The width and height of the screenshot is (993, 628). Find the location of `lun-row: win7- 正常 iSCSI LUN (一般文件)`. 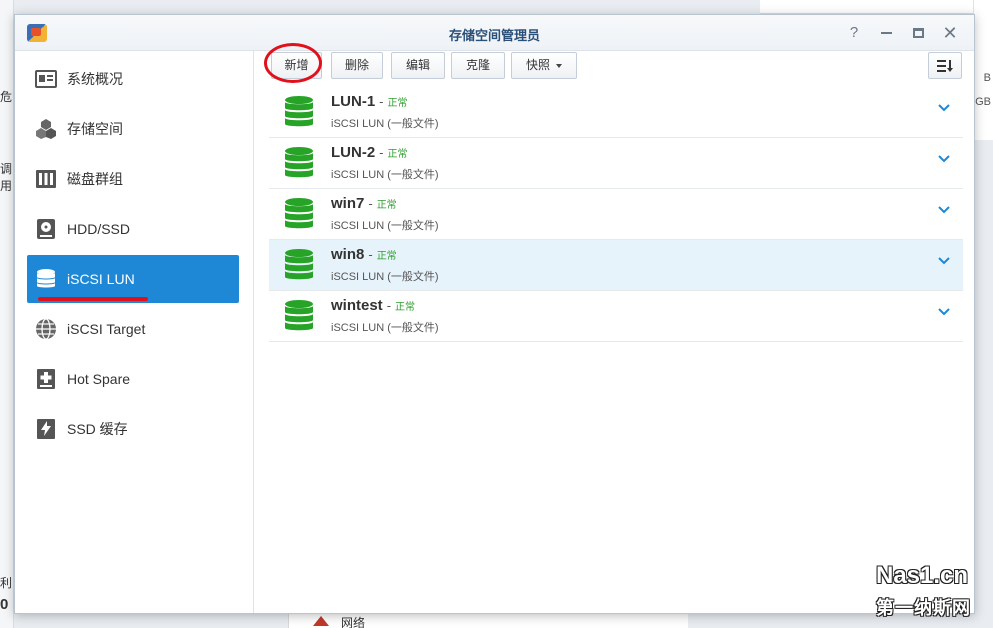

lun-row: win7- 正常 iSCSI LUN (一般文件) is located at coordinates (616, 214).